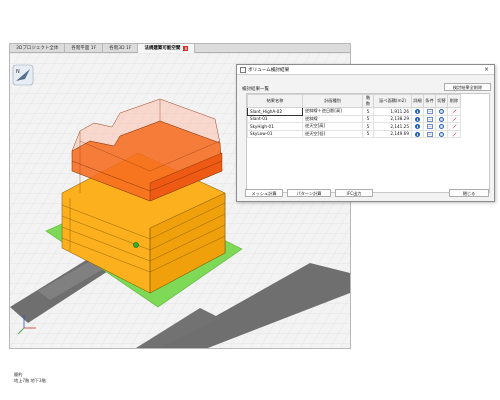  I want to click on status-line-floors: 地上7階 地下3階, so click(30, 380).